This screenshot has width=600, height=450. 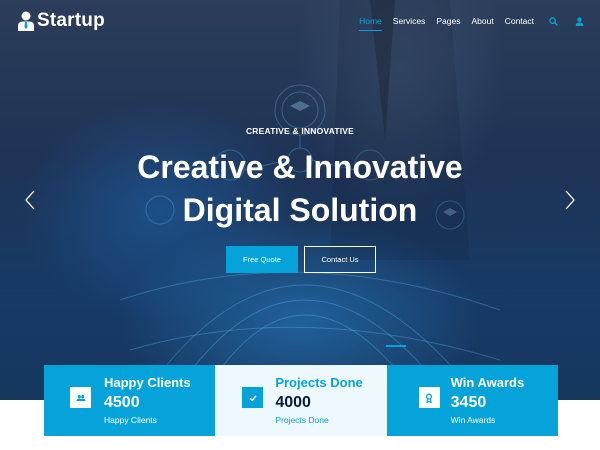 I want to click on nav-item-contact: Contact, so click(x=519, y=21).